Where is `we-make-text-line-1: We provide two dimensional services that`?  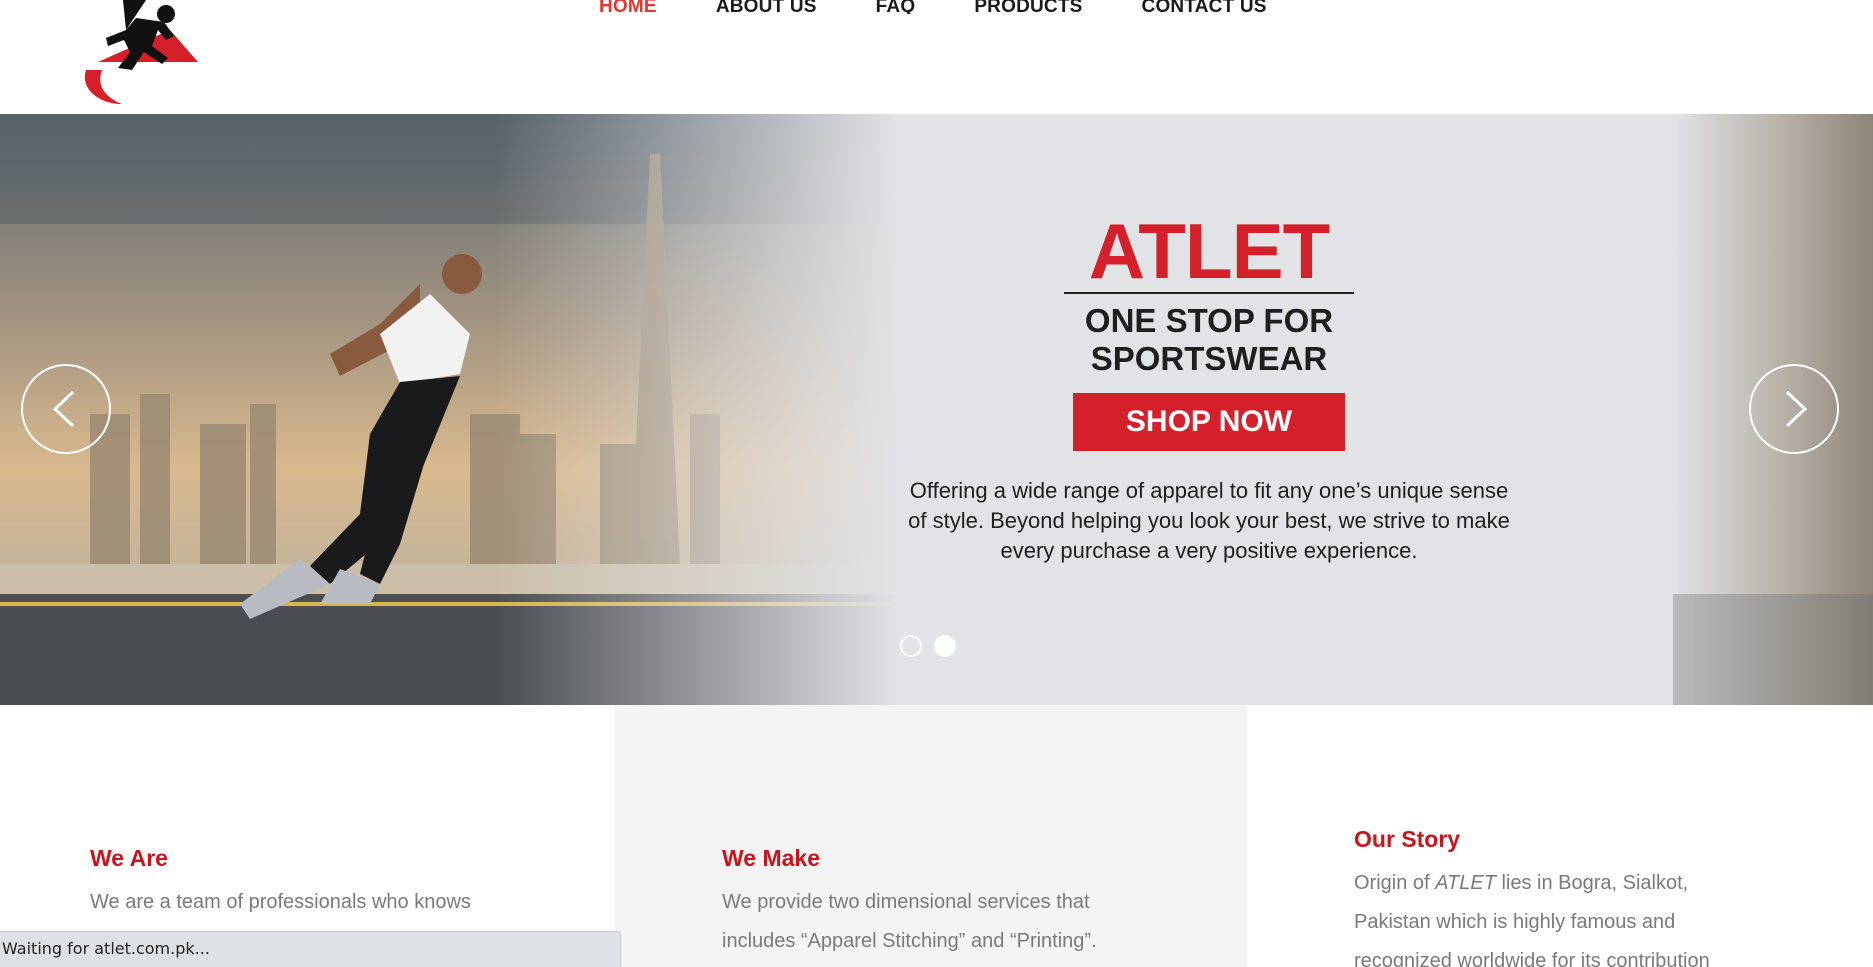
we-make-text-line-1: We provide two dimensional services that is located at coordinates (906, 902).